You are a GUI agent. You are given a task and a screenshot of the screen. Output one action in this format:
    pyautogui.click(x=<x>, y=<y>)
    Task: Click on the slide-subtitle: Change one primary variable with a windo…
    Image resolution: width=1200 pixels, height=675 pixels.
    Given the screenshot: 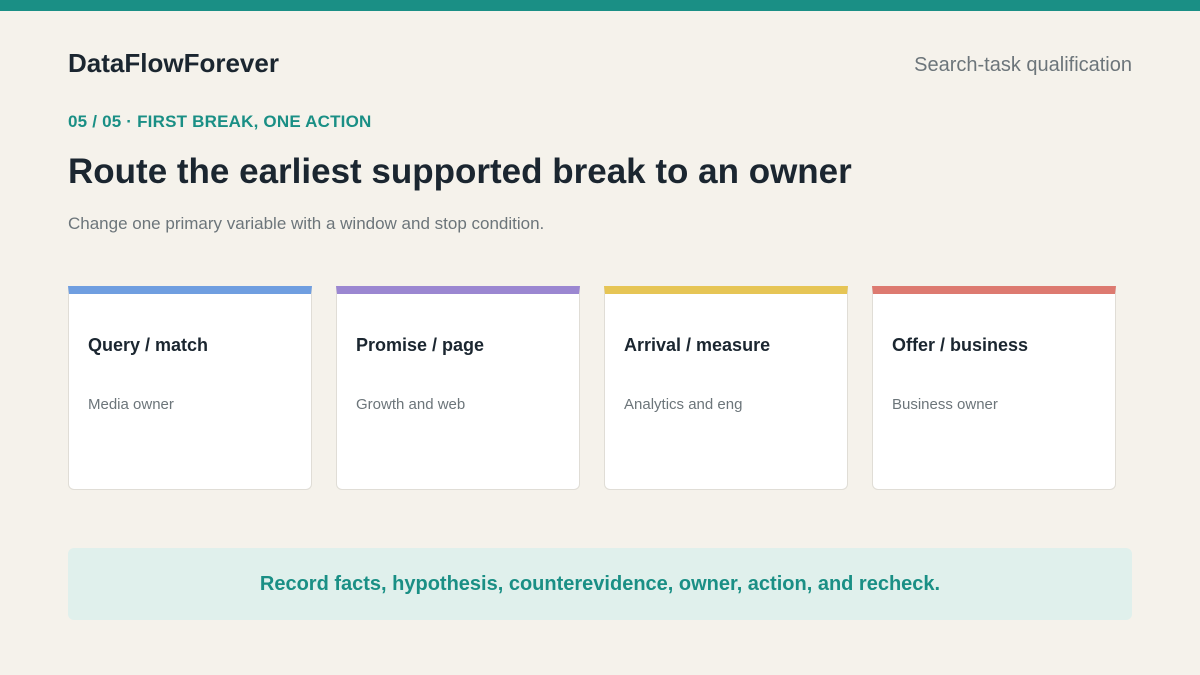 What is the action you would take?
    pyautogui.click(x=306, y=223)
    